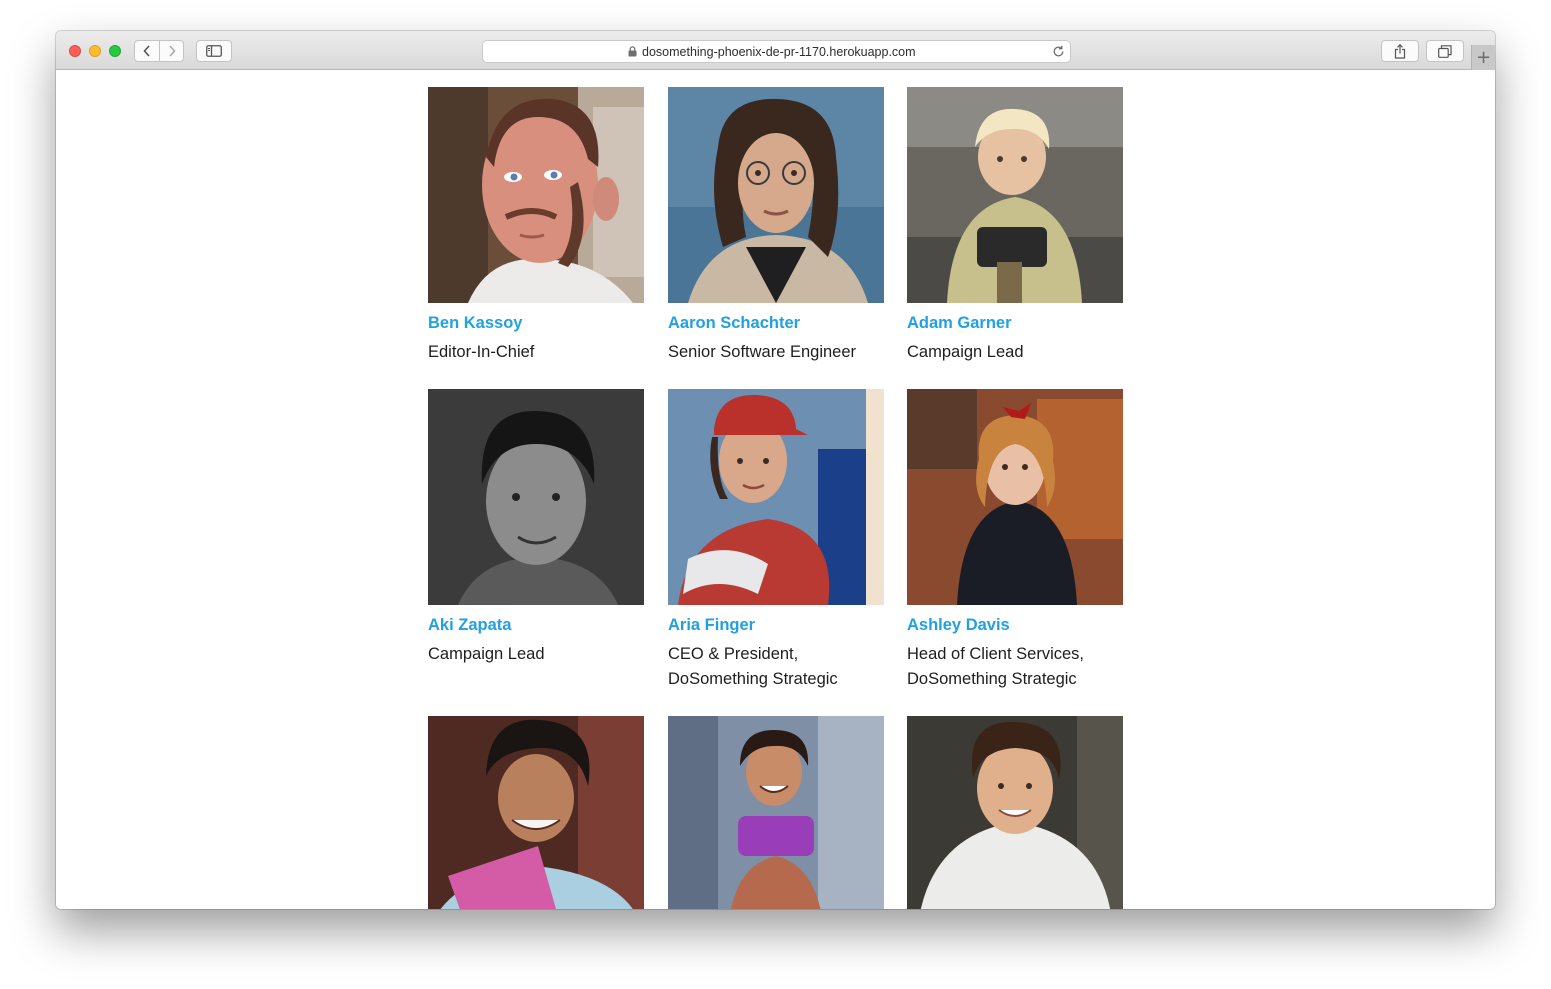  I want to click on staff-role: Senior Software Engineer, so click(762, 352).